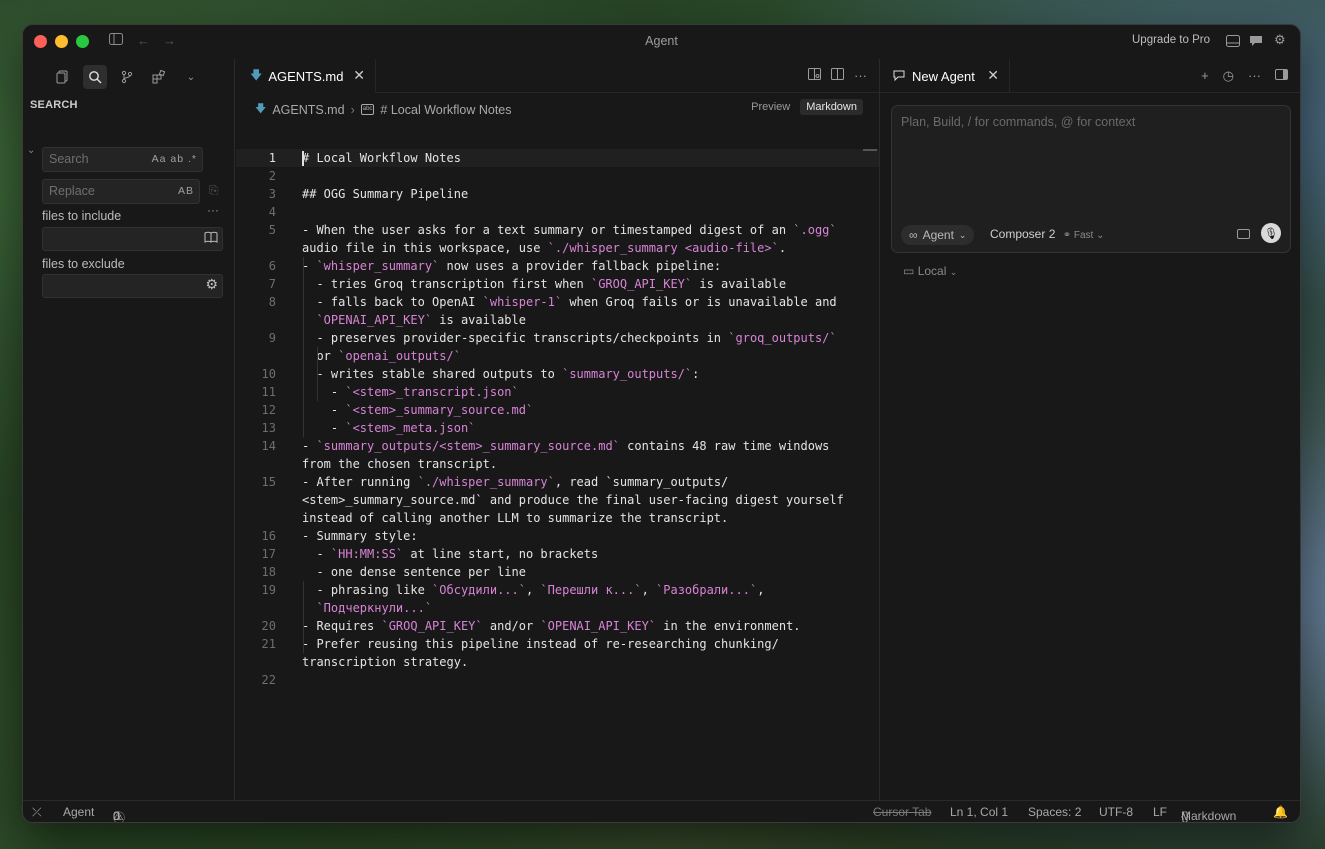  What do you see at coordinates (306, 76) in the screenshot?
I see `tab-agents-md: 🡇 AGENTS.md ✕` at bounding box center [306, 76].